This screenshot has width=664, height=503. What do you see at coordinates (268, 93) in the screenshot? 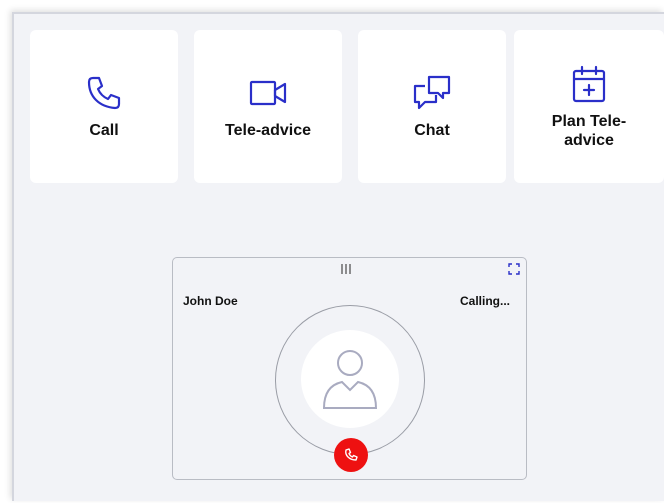
I see `video-camera-icon` at bounding box center [268, 93].